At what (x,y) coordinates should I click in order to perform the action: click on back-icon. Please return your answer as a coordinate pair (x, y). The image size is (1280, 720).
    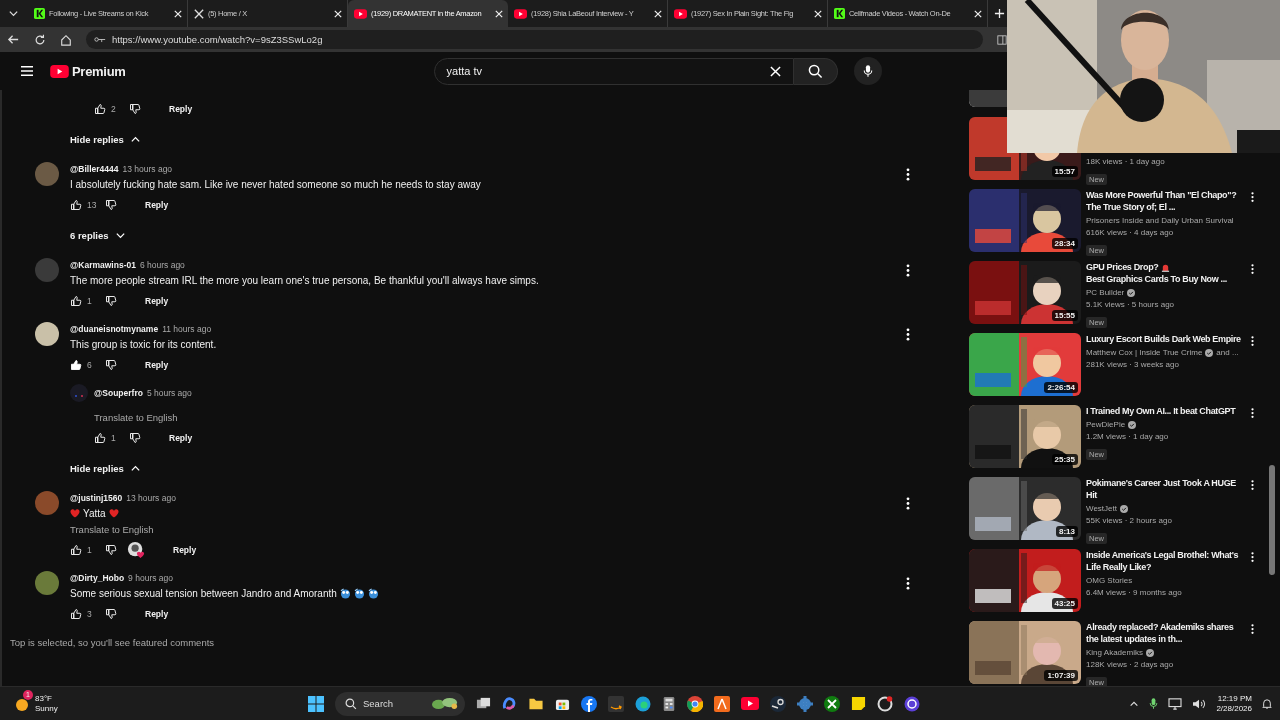
    Looking at the image, I should click on (13, 39).